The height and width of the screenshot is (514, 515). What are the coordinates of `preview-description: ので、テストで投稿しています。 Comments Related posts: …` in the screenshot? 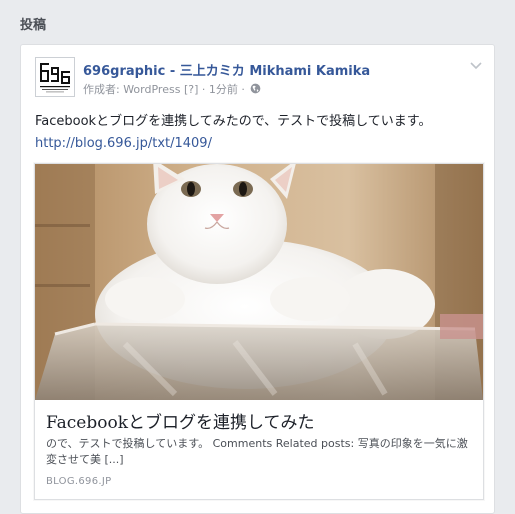 It's located at (257, 451).